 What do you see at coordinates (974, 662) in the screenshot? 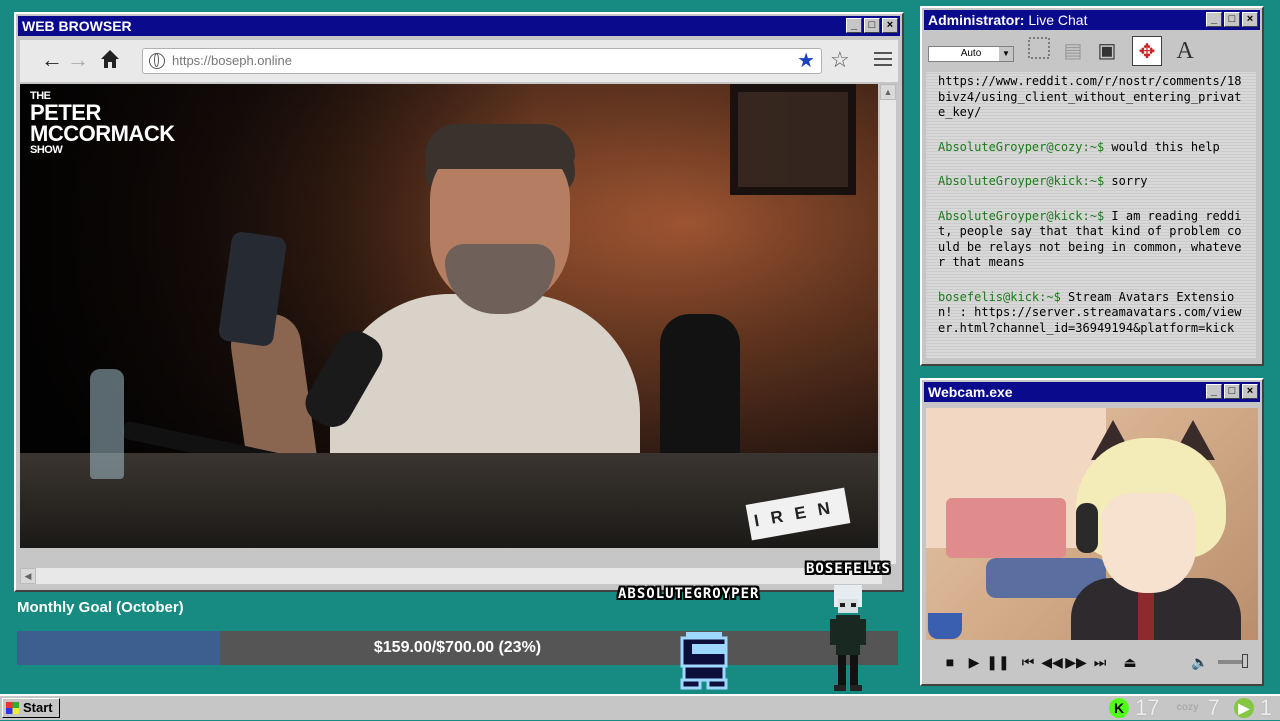
I see `play-icon: ▶` at bounding box center [974, 662].